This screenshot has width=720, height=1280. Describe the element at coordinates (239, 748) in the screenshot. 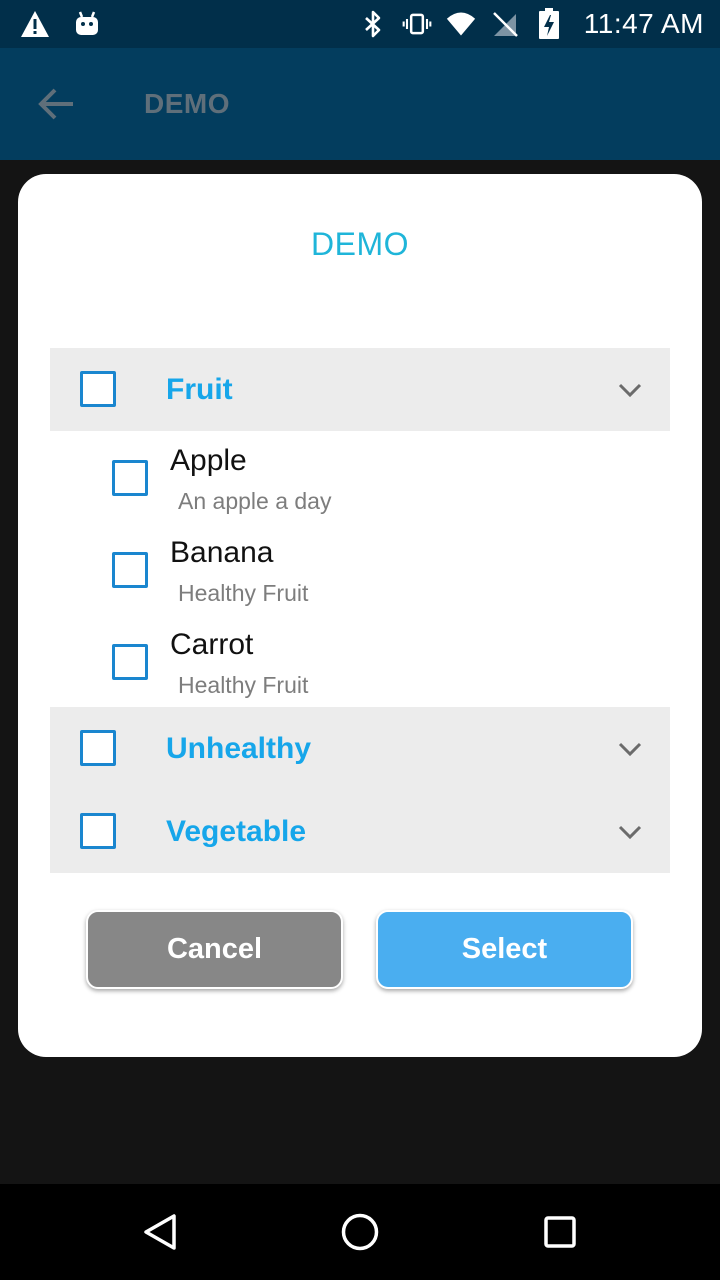

I see `group-label-unhealthy: Unhealthy` at that location.